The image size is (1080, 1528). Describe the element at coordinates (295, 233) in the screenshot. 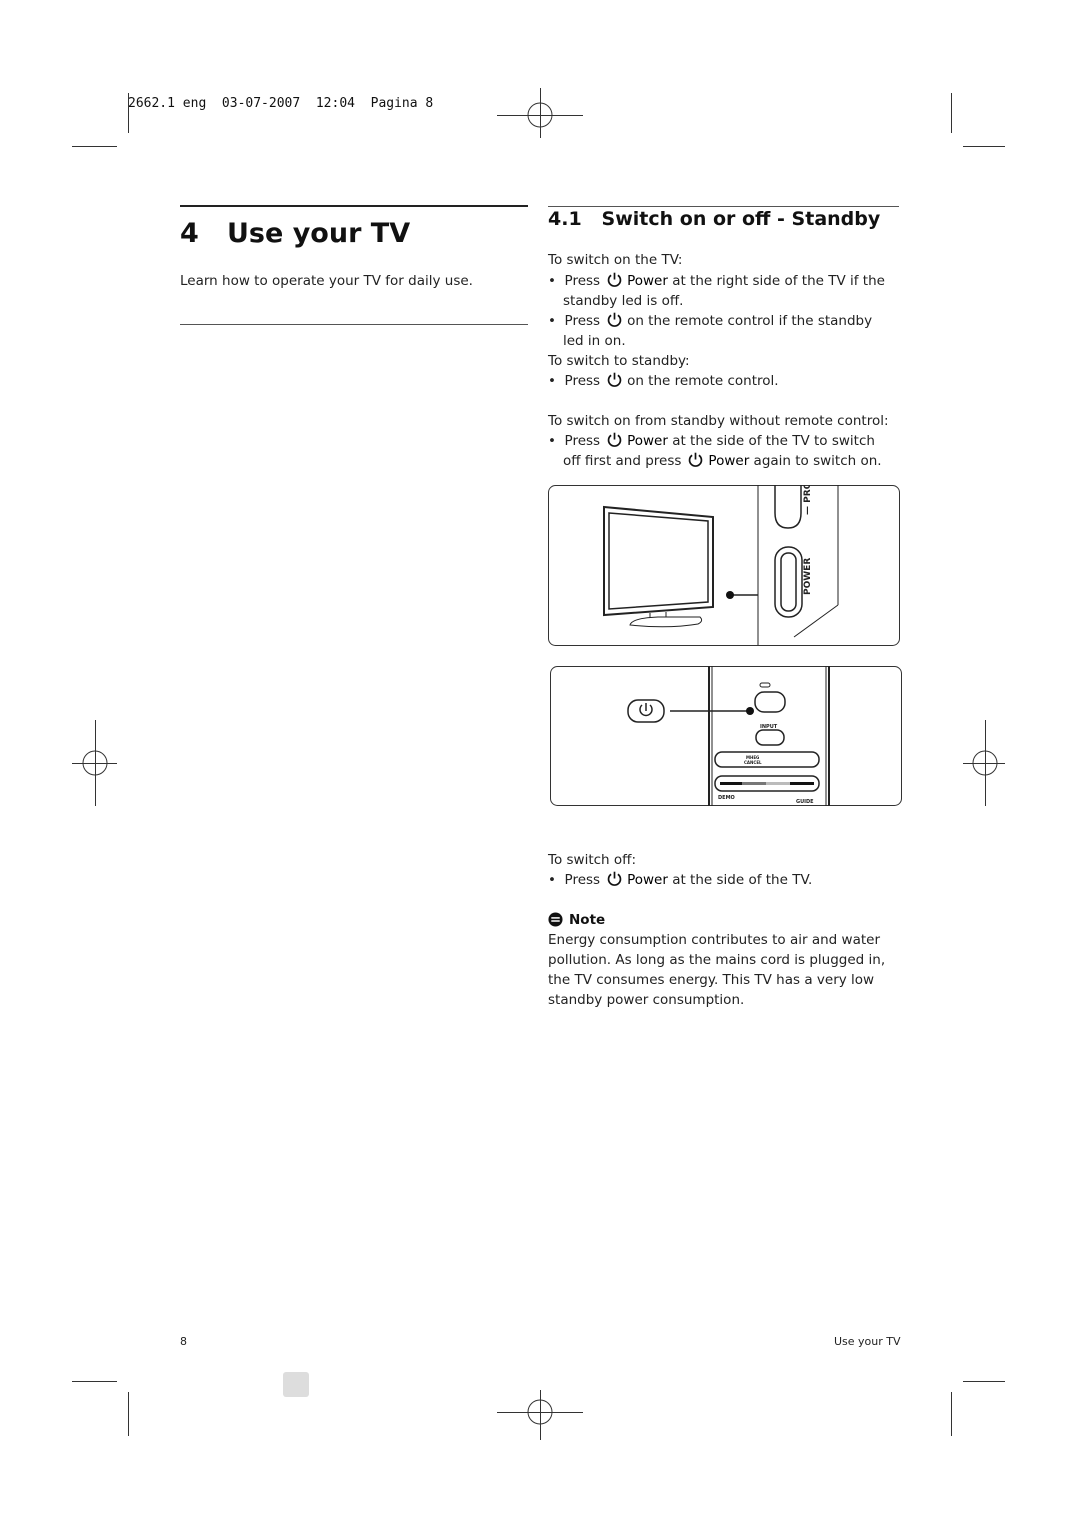

I see `chapter-title: 4 Use your TV` at that location.